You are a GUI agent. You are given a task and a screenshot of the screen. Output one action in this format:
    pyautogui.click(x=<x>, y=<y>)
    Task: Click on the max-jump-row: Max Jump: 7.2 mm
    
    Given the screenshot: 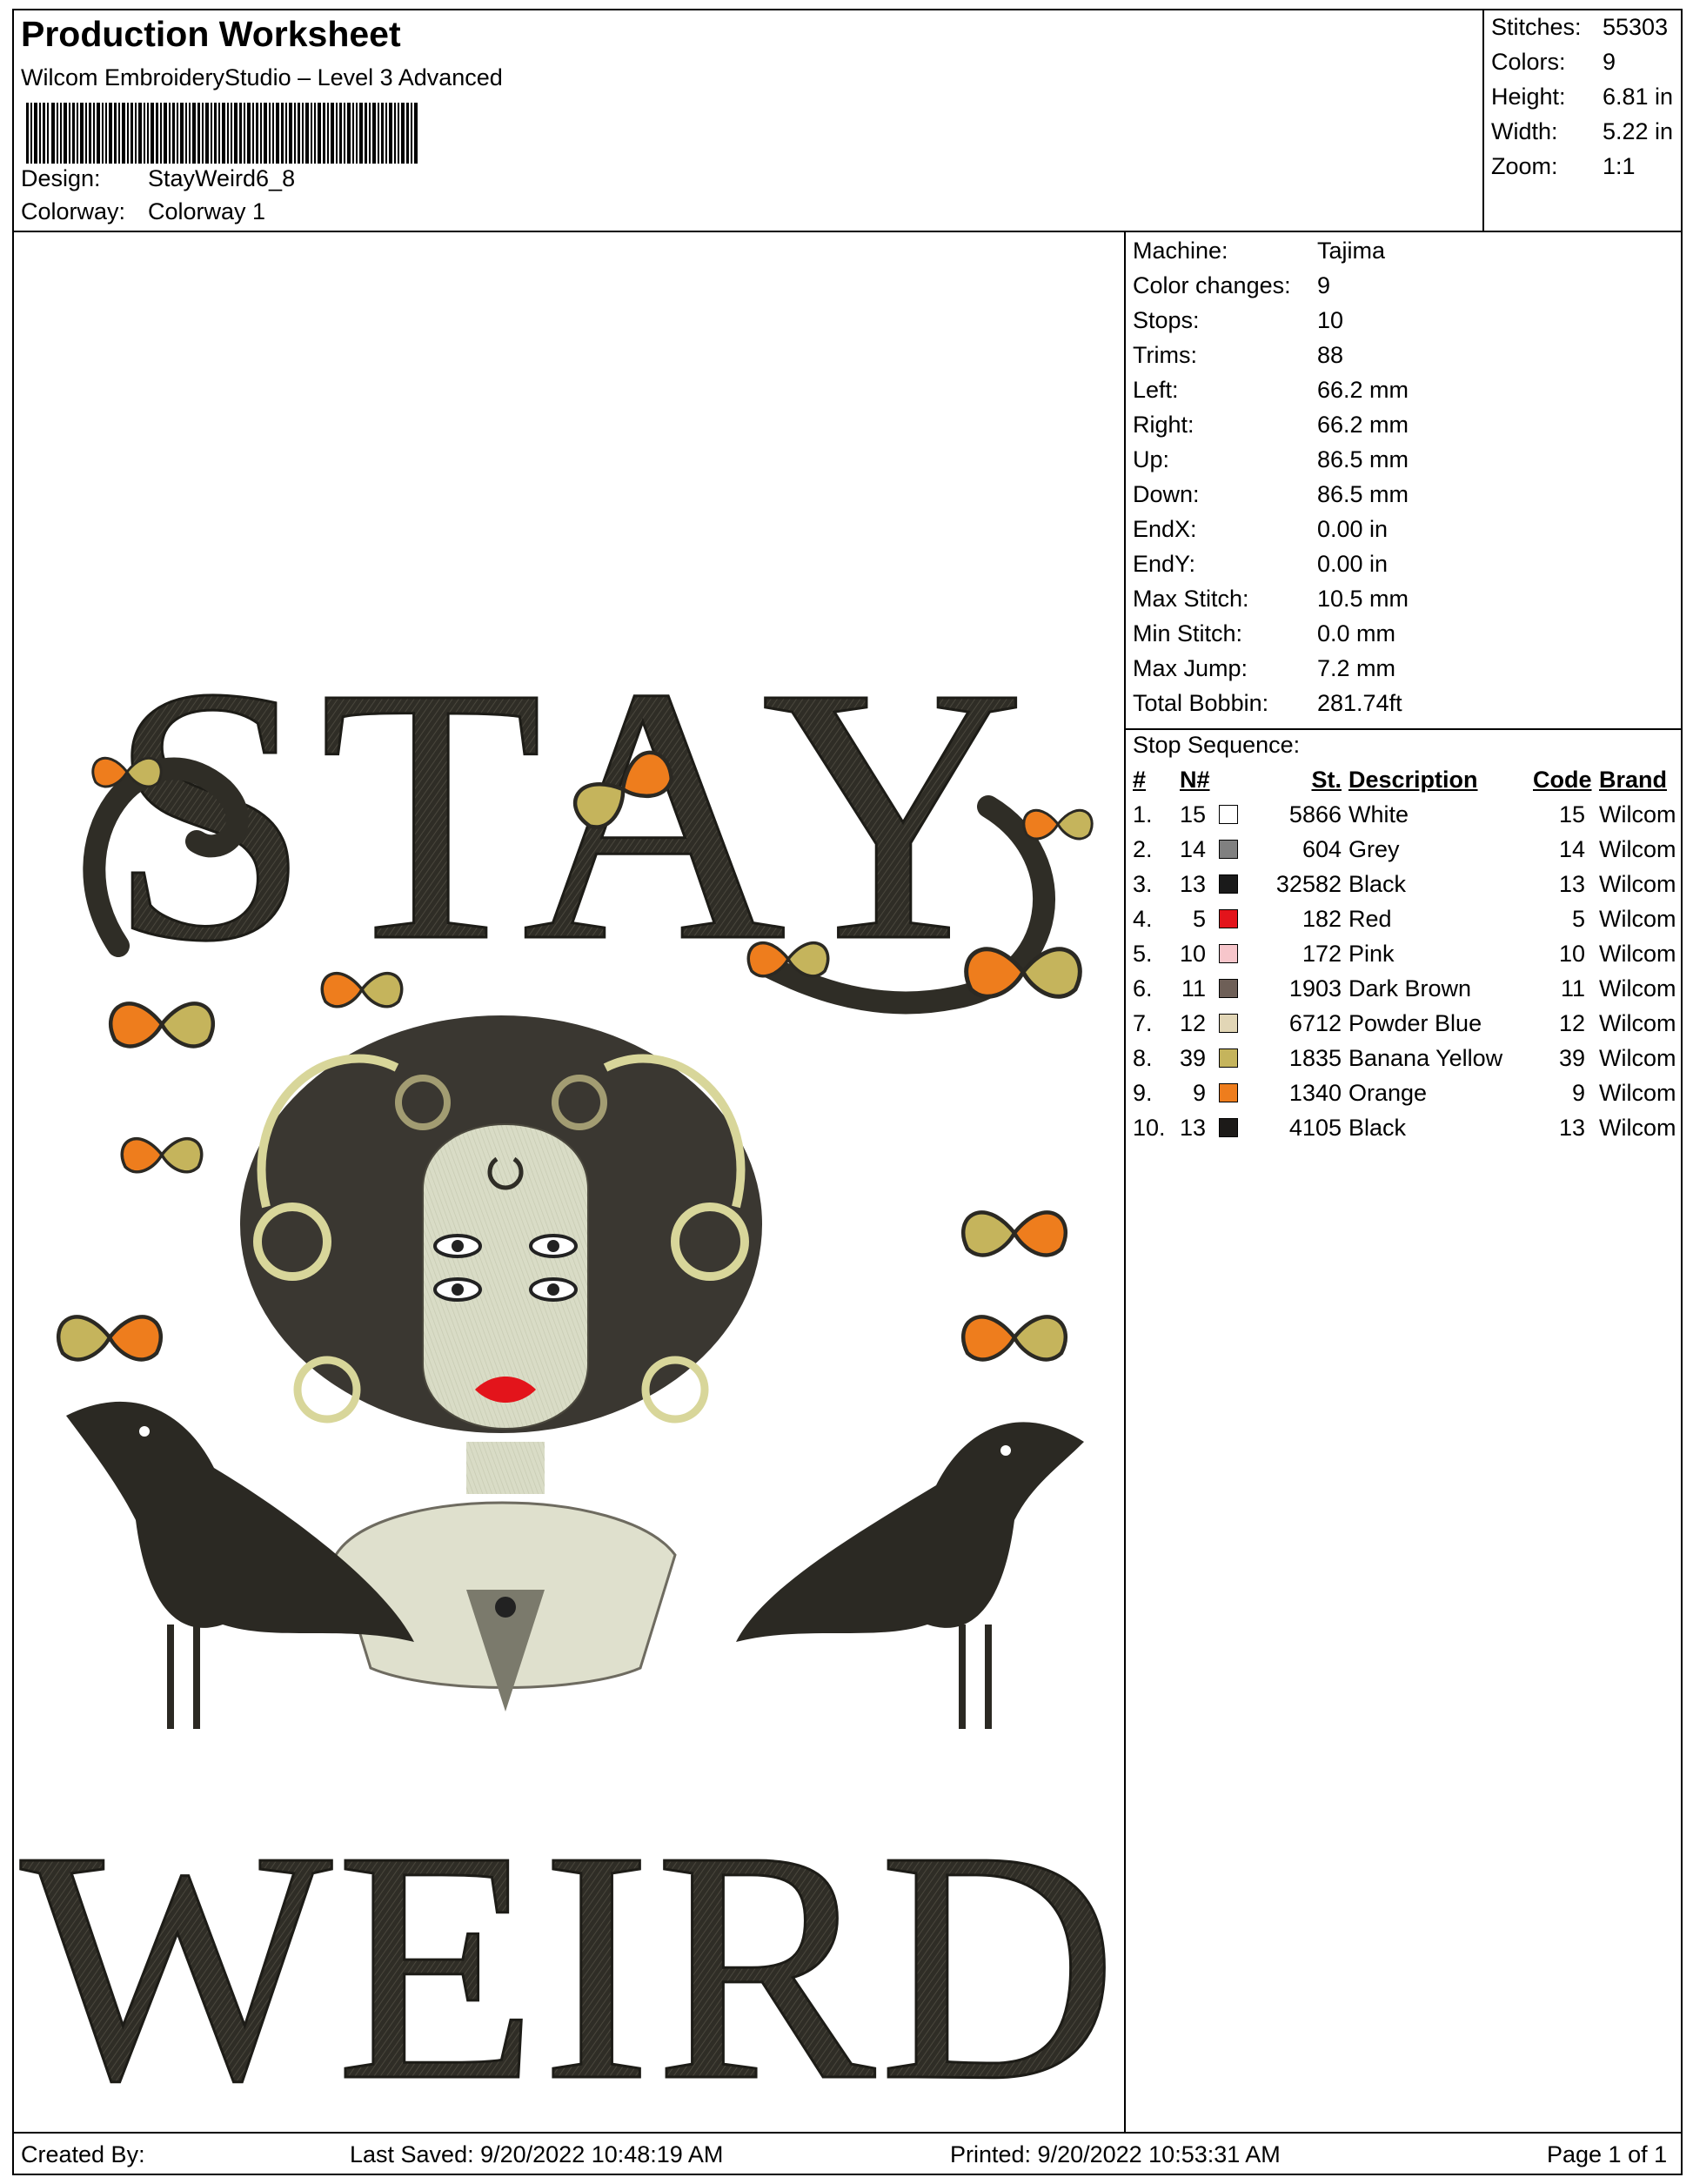 What is the action you would take?
    pyautogui.click(x=1264, y=668)
    